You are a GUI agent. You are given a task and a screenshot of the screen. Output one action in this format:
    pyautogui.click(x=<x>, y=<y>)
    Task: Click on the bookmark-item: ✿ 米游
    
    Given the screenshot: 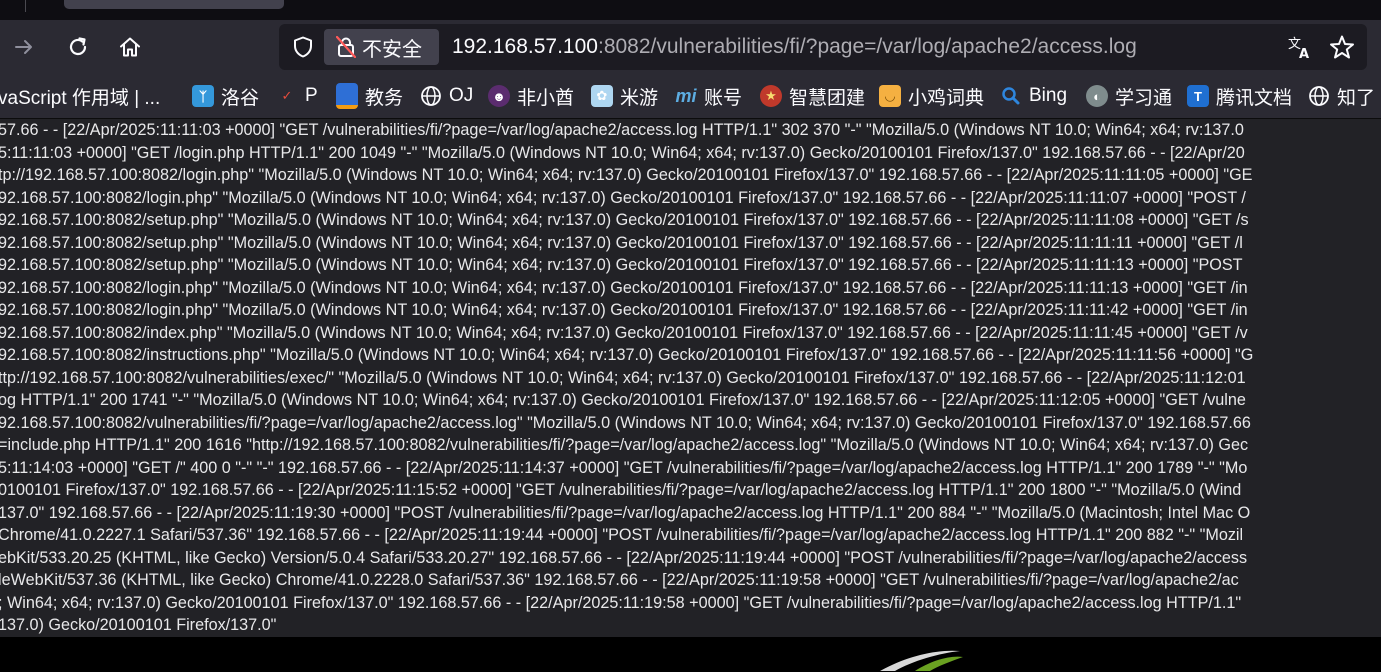 What is the action you would take?
    pyautogui.click(x=624, y=96)
    